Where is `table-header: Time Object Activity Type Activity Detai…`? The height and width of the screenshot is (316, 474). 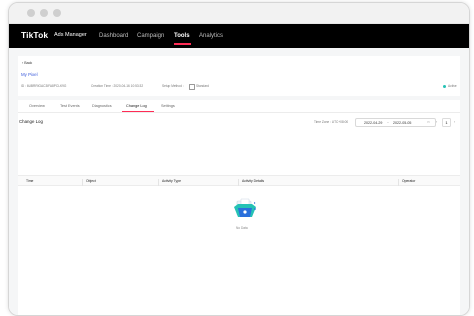 table-header: Time Object Activity Type Activity Detai… is located at coordinates (239, 180).